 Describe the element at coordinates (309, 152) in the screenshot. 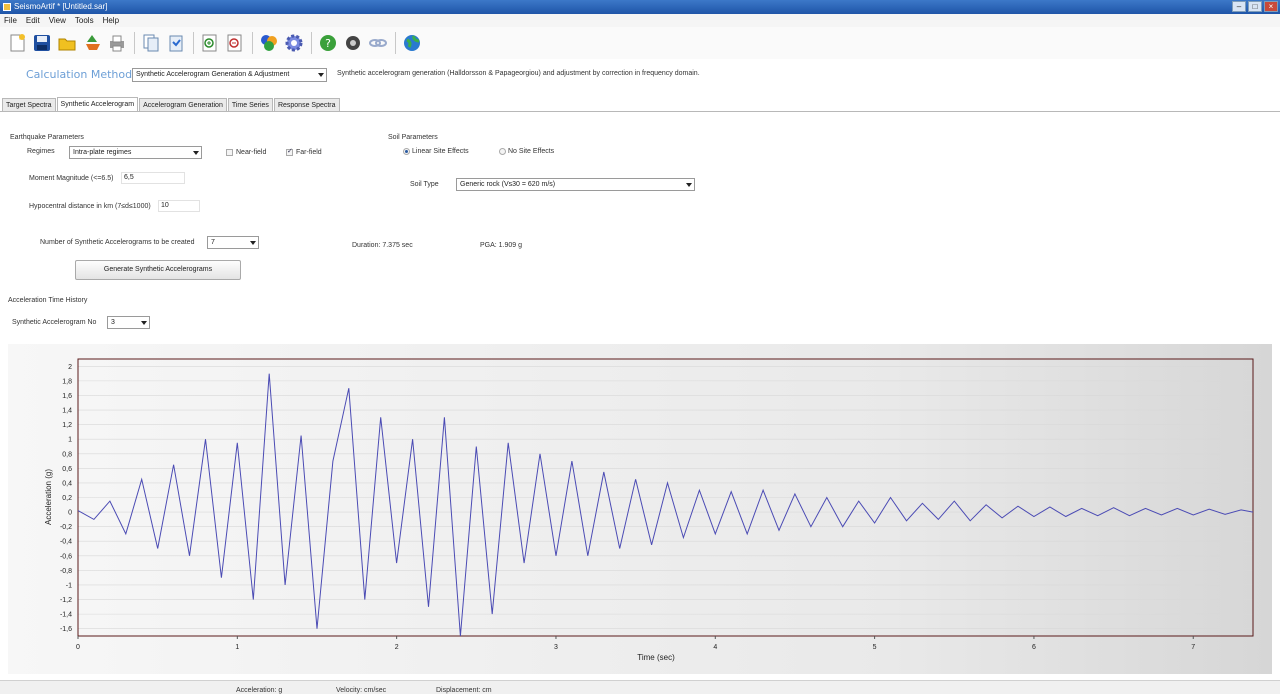

I see `far-field-label: Far-field` at that location.